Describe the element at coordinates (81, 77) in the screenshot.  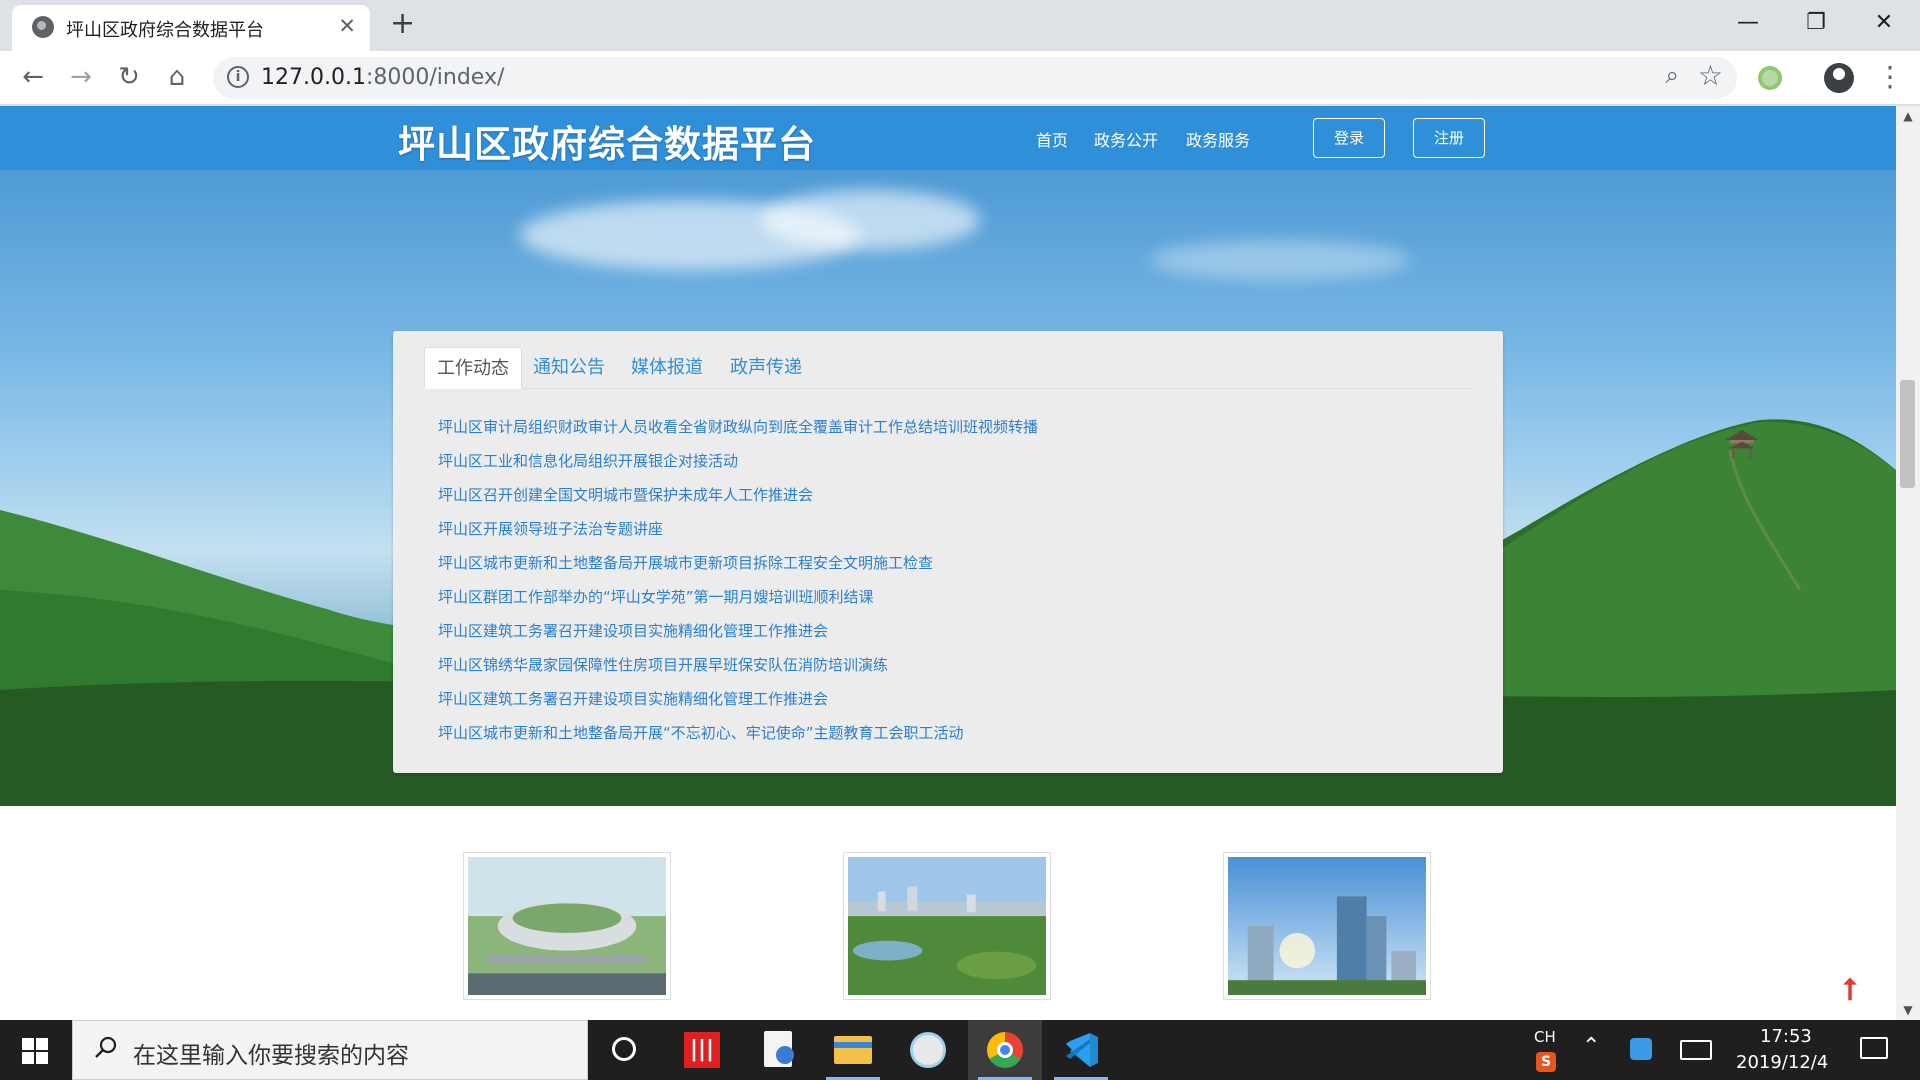
I see `forward-icon: →` at that location.